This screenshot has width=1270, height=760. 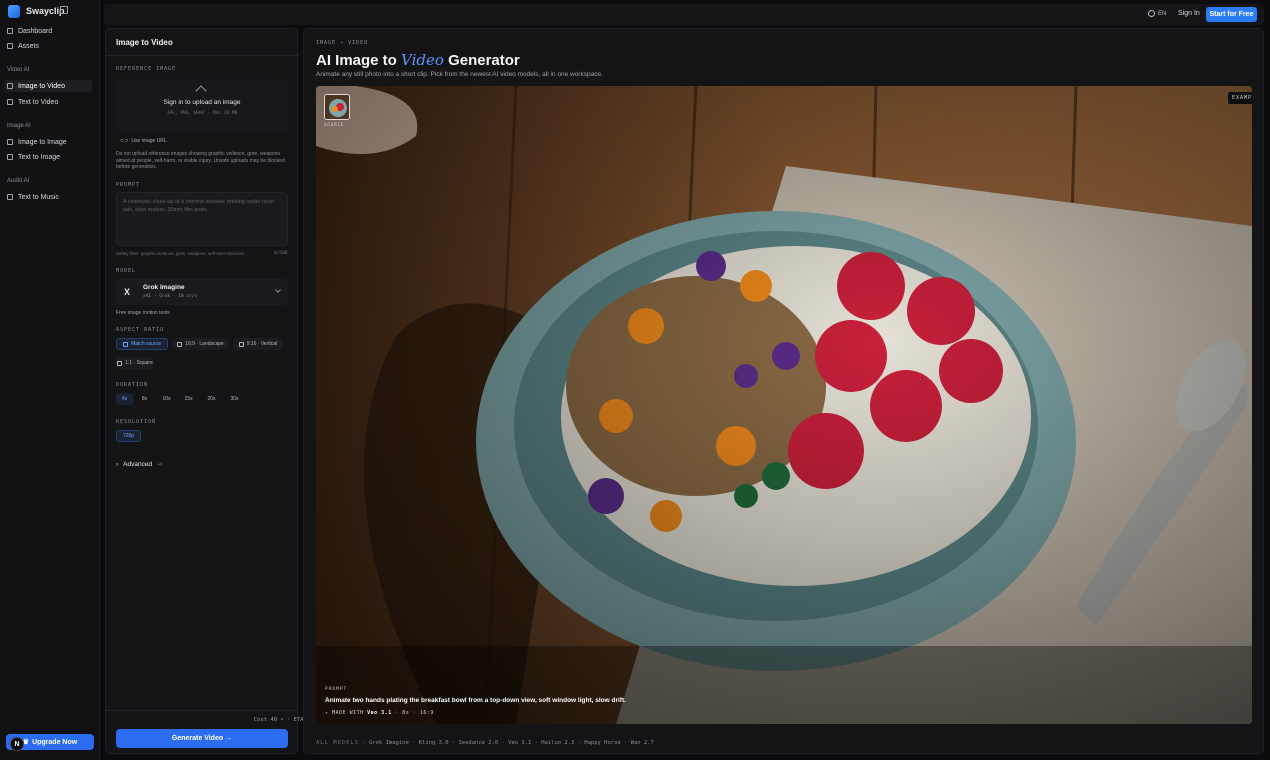 I want to click on avatar: N, so click(x=17, y=744).